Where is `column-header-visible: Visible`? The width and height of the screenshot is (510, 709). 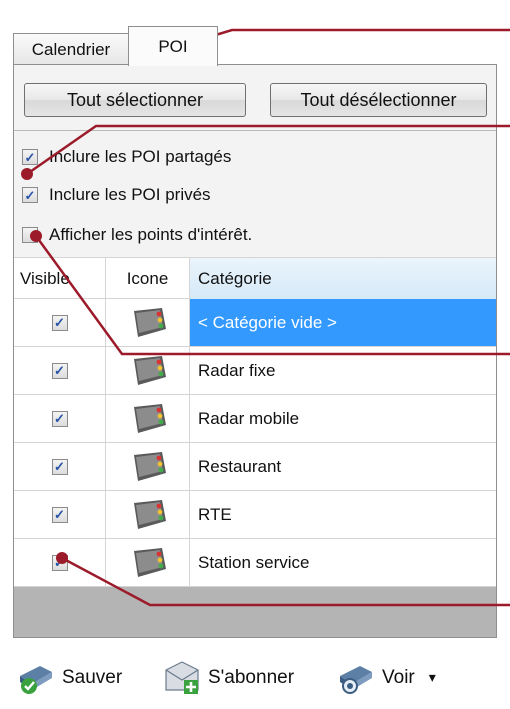 column-header-visible: Visible is located at coordinates (60, 278).